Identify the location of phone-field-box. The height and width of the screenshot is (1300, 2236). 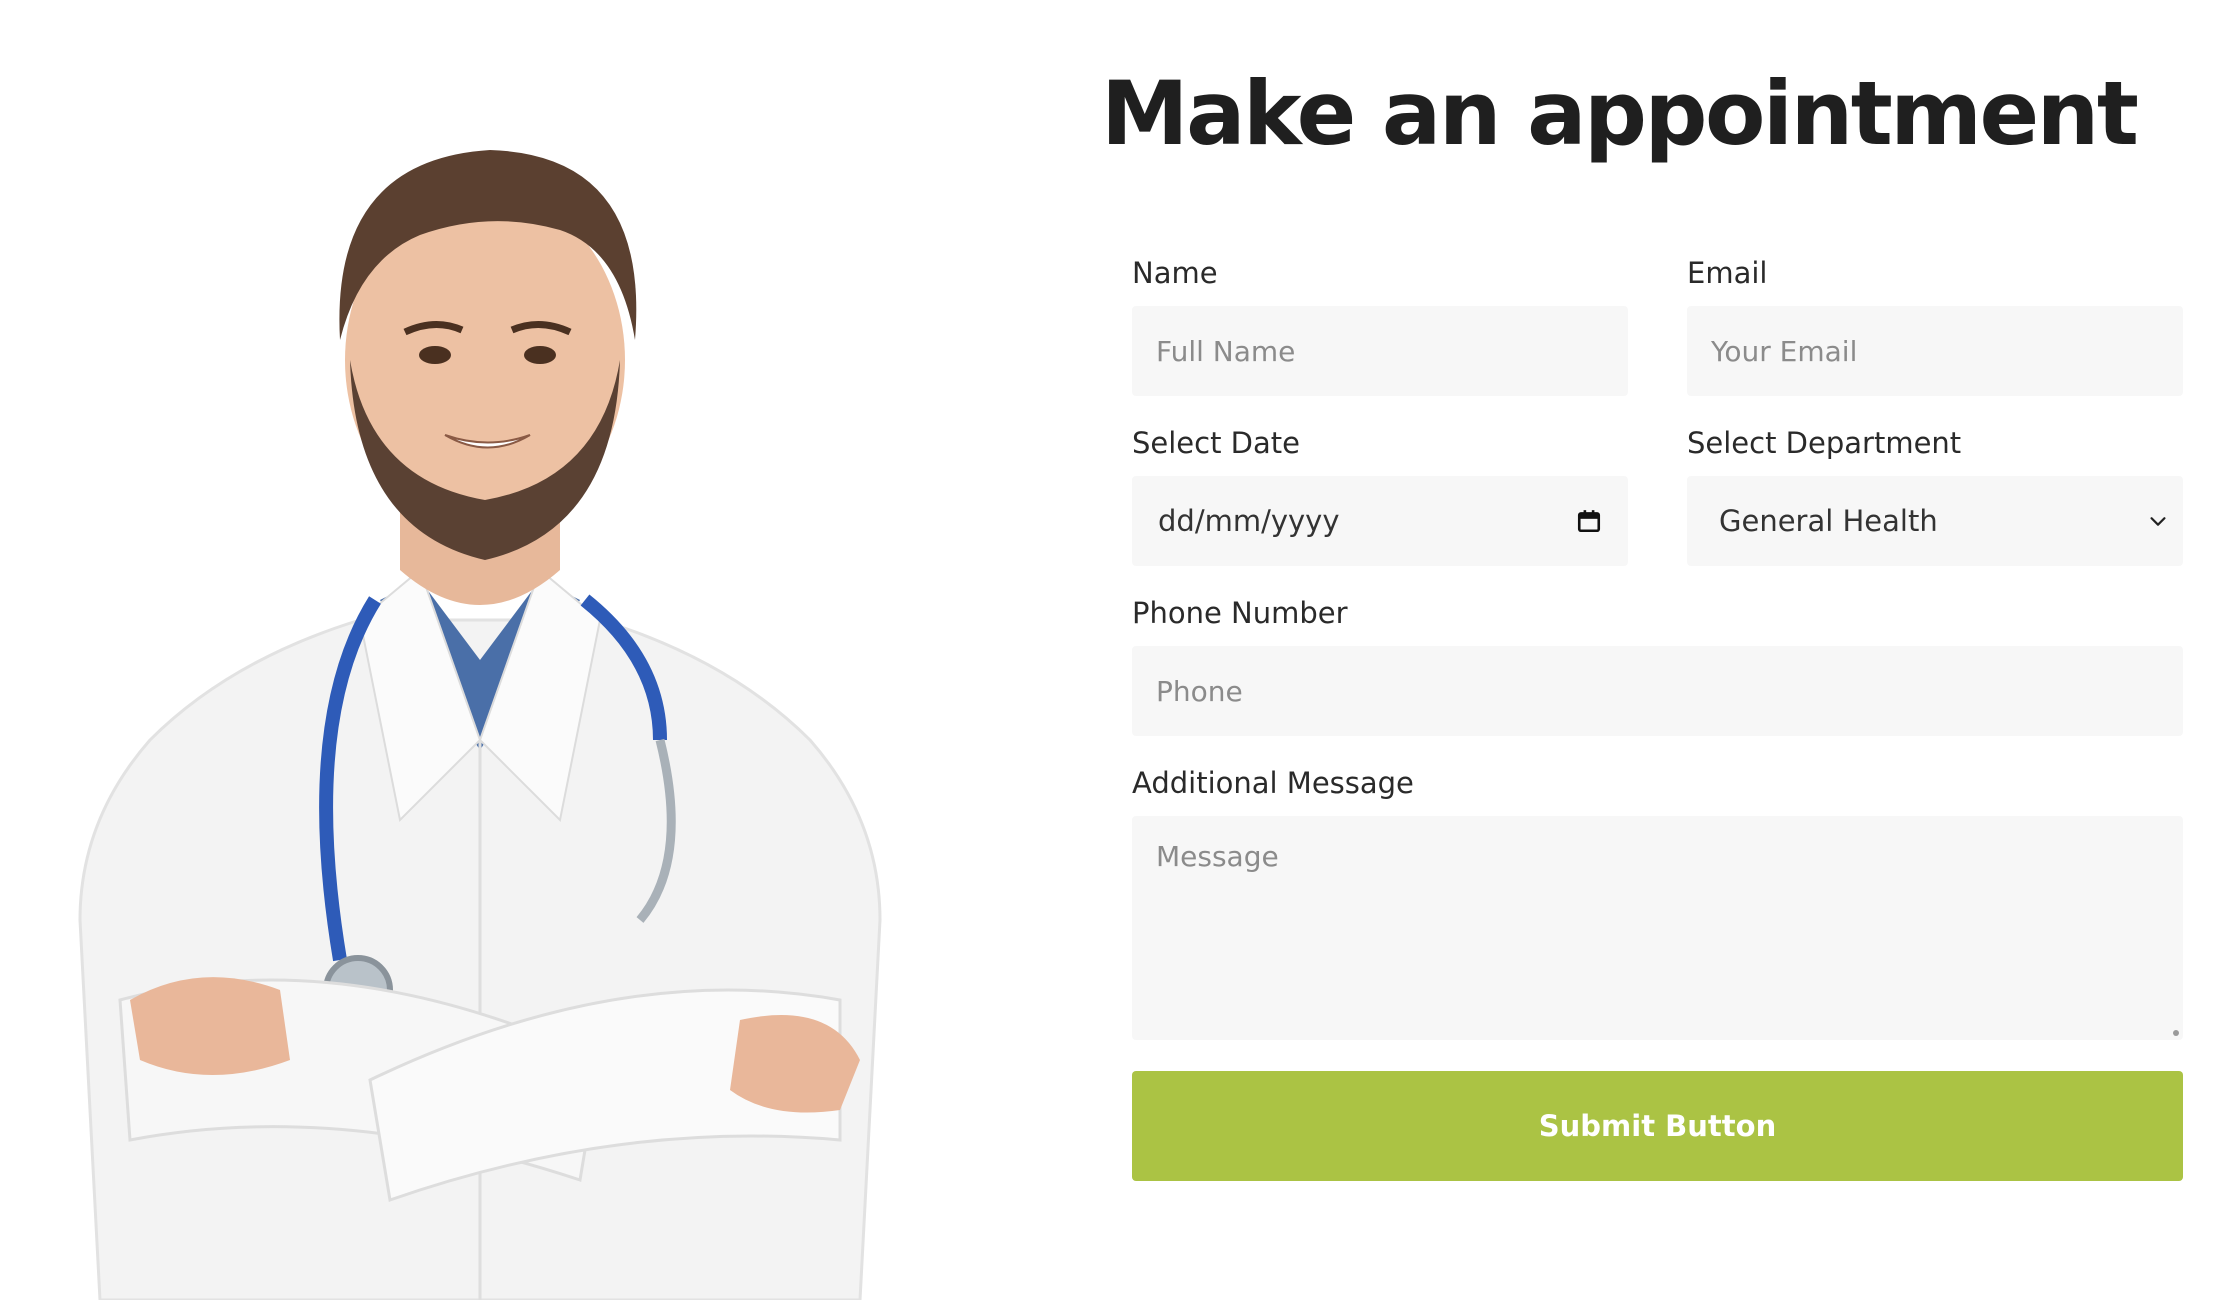
(1657, 691).